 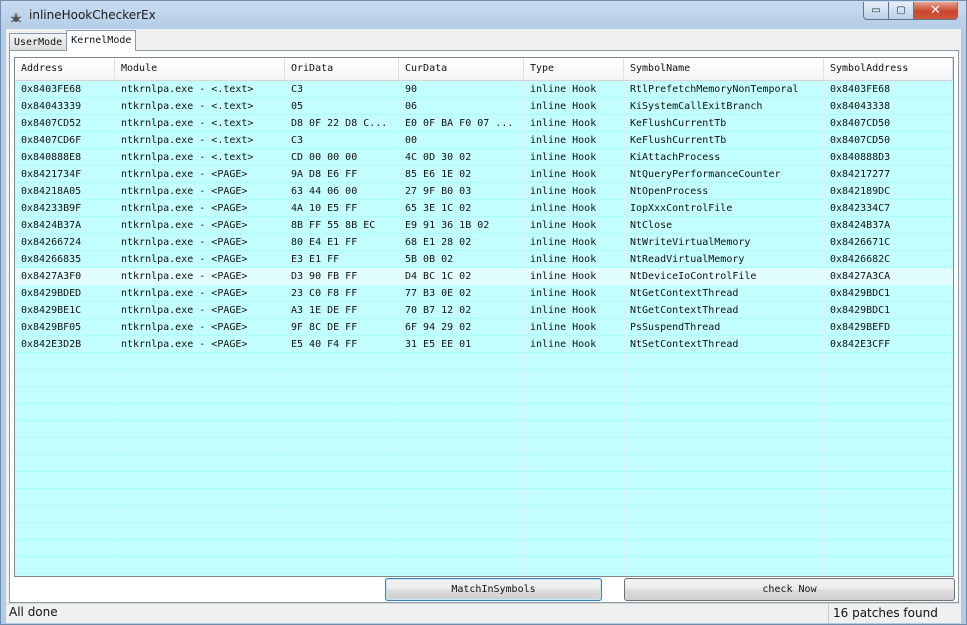 What do you see at coordinates (888, 69) in the screenshot?
I see `column-header-symboladdress: SymbolAddress` at bounding box center [888, 69].